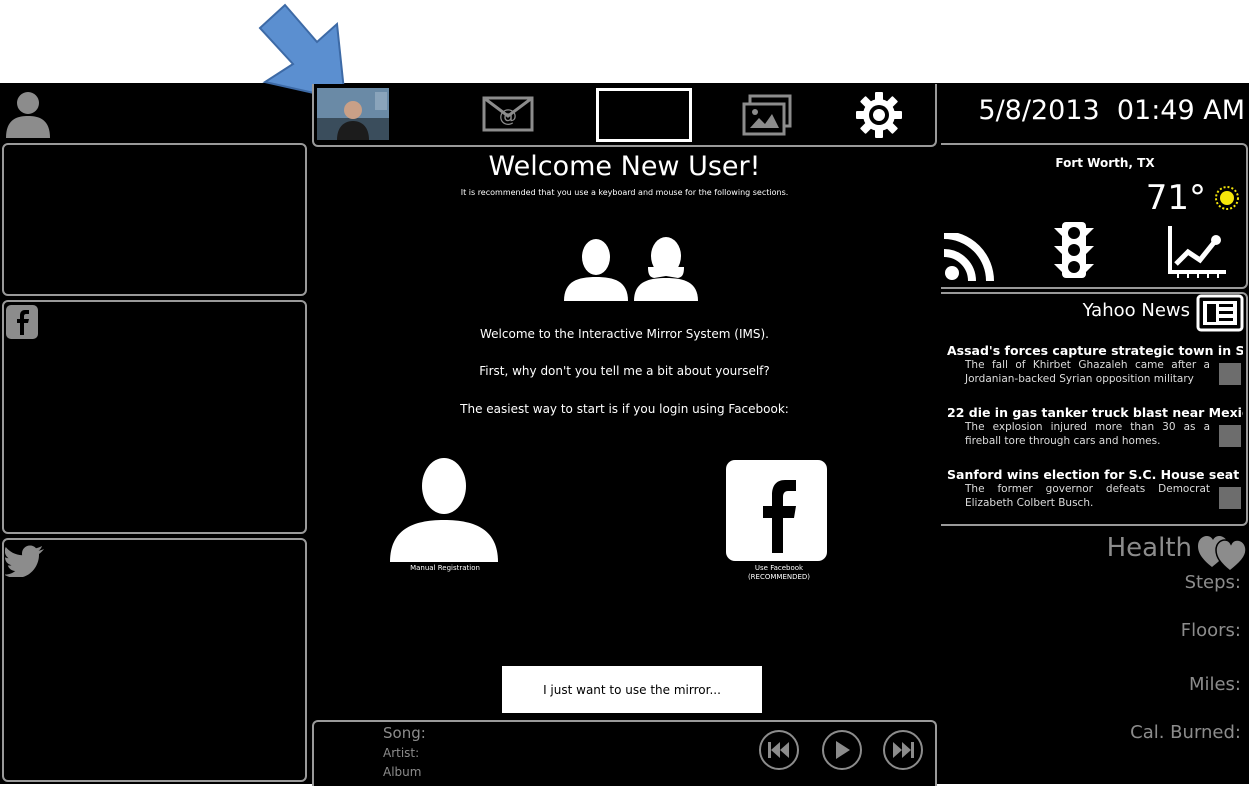 The height and width of the screenshot is (786, 1249). Describe the element at coordinates (1175, 198) in the screenshot. I see `weather-temperature: 71°` at that location.